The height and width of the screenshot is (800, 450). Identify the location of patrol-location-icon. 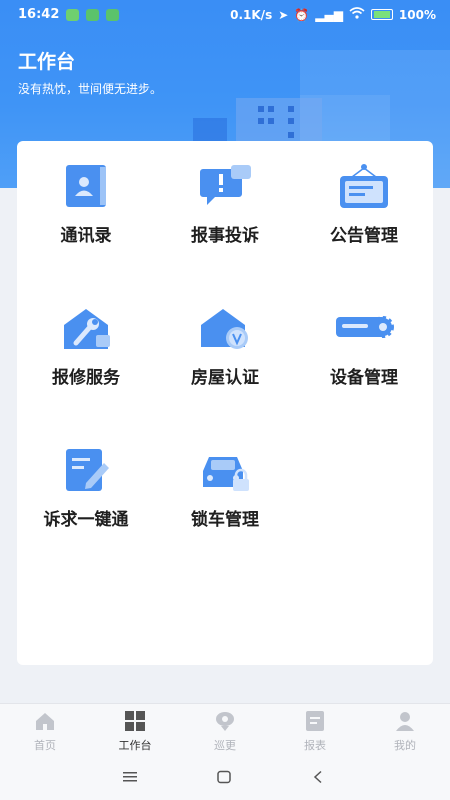
(225, 721).